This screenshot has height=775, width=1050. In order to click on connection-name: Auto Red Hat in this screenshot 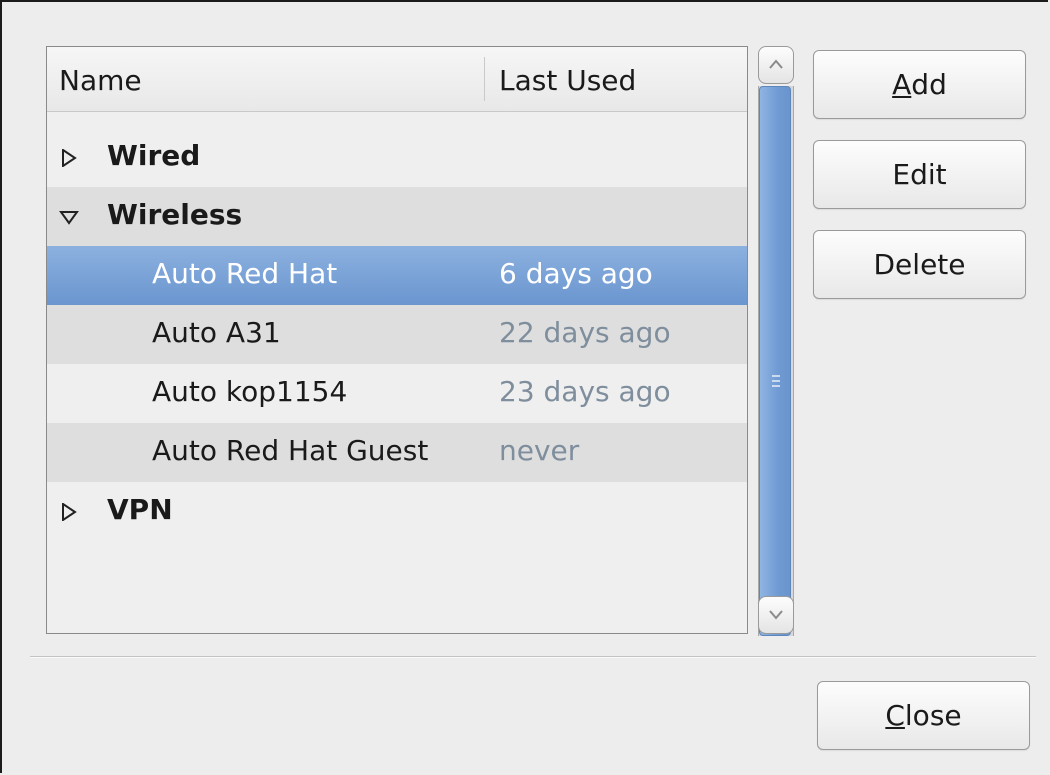, I will do `click(245, 273)`.